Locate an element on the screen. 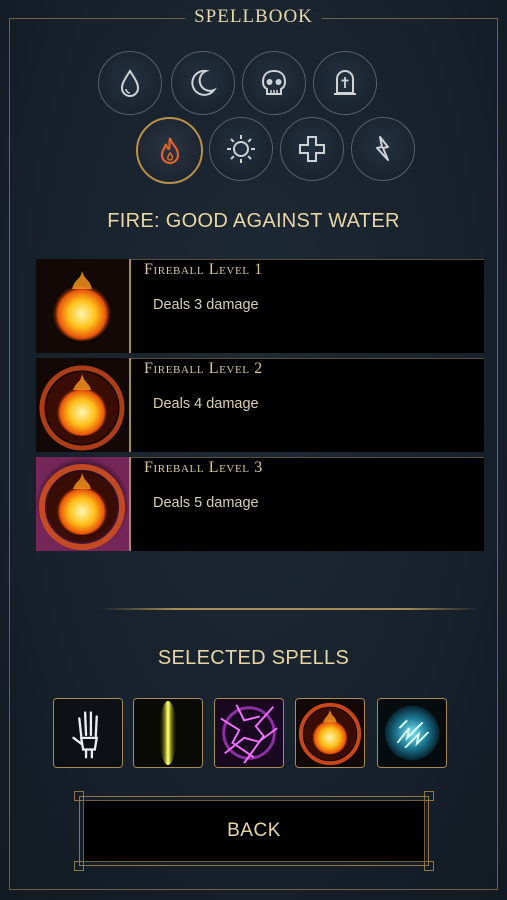  skeleton-hand-icon is located at coordinates (88, 733).